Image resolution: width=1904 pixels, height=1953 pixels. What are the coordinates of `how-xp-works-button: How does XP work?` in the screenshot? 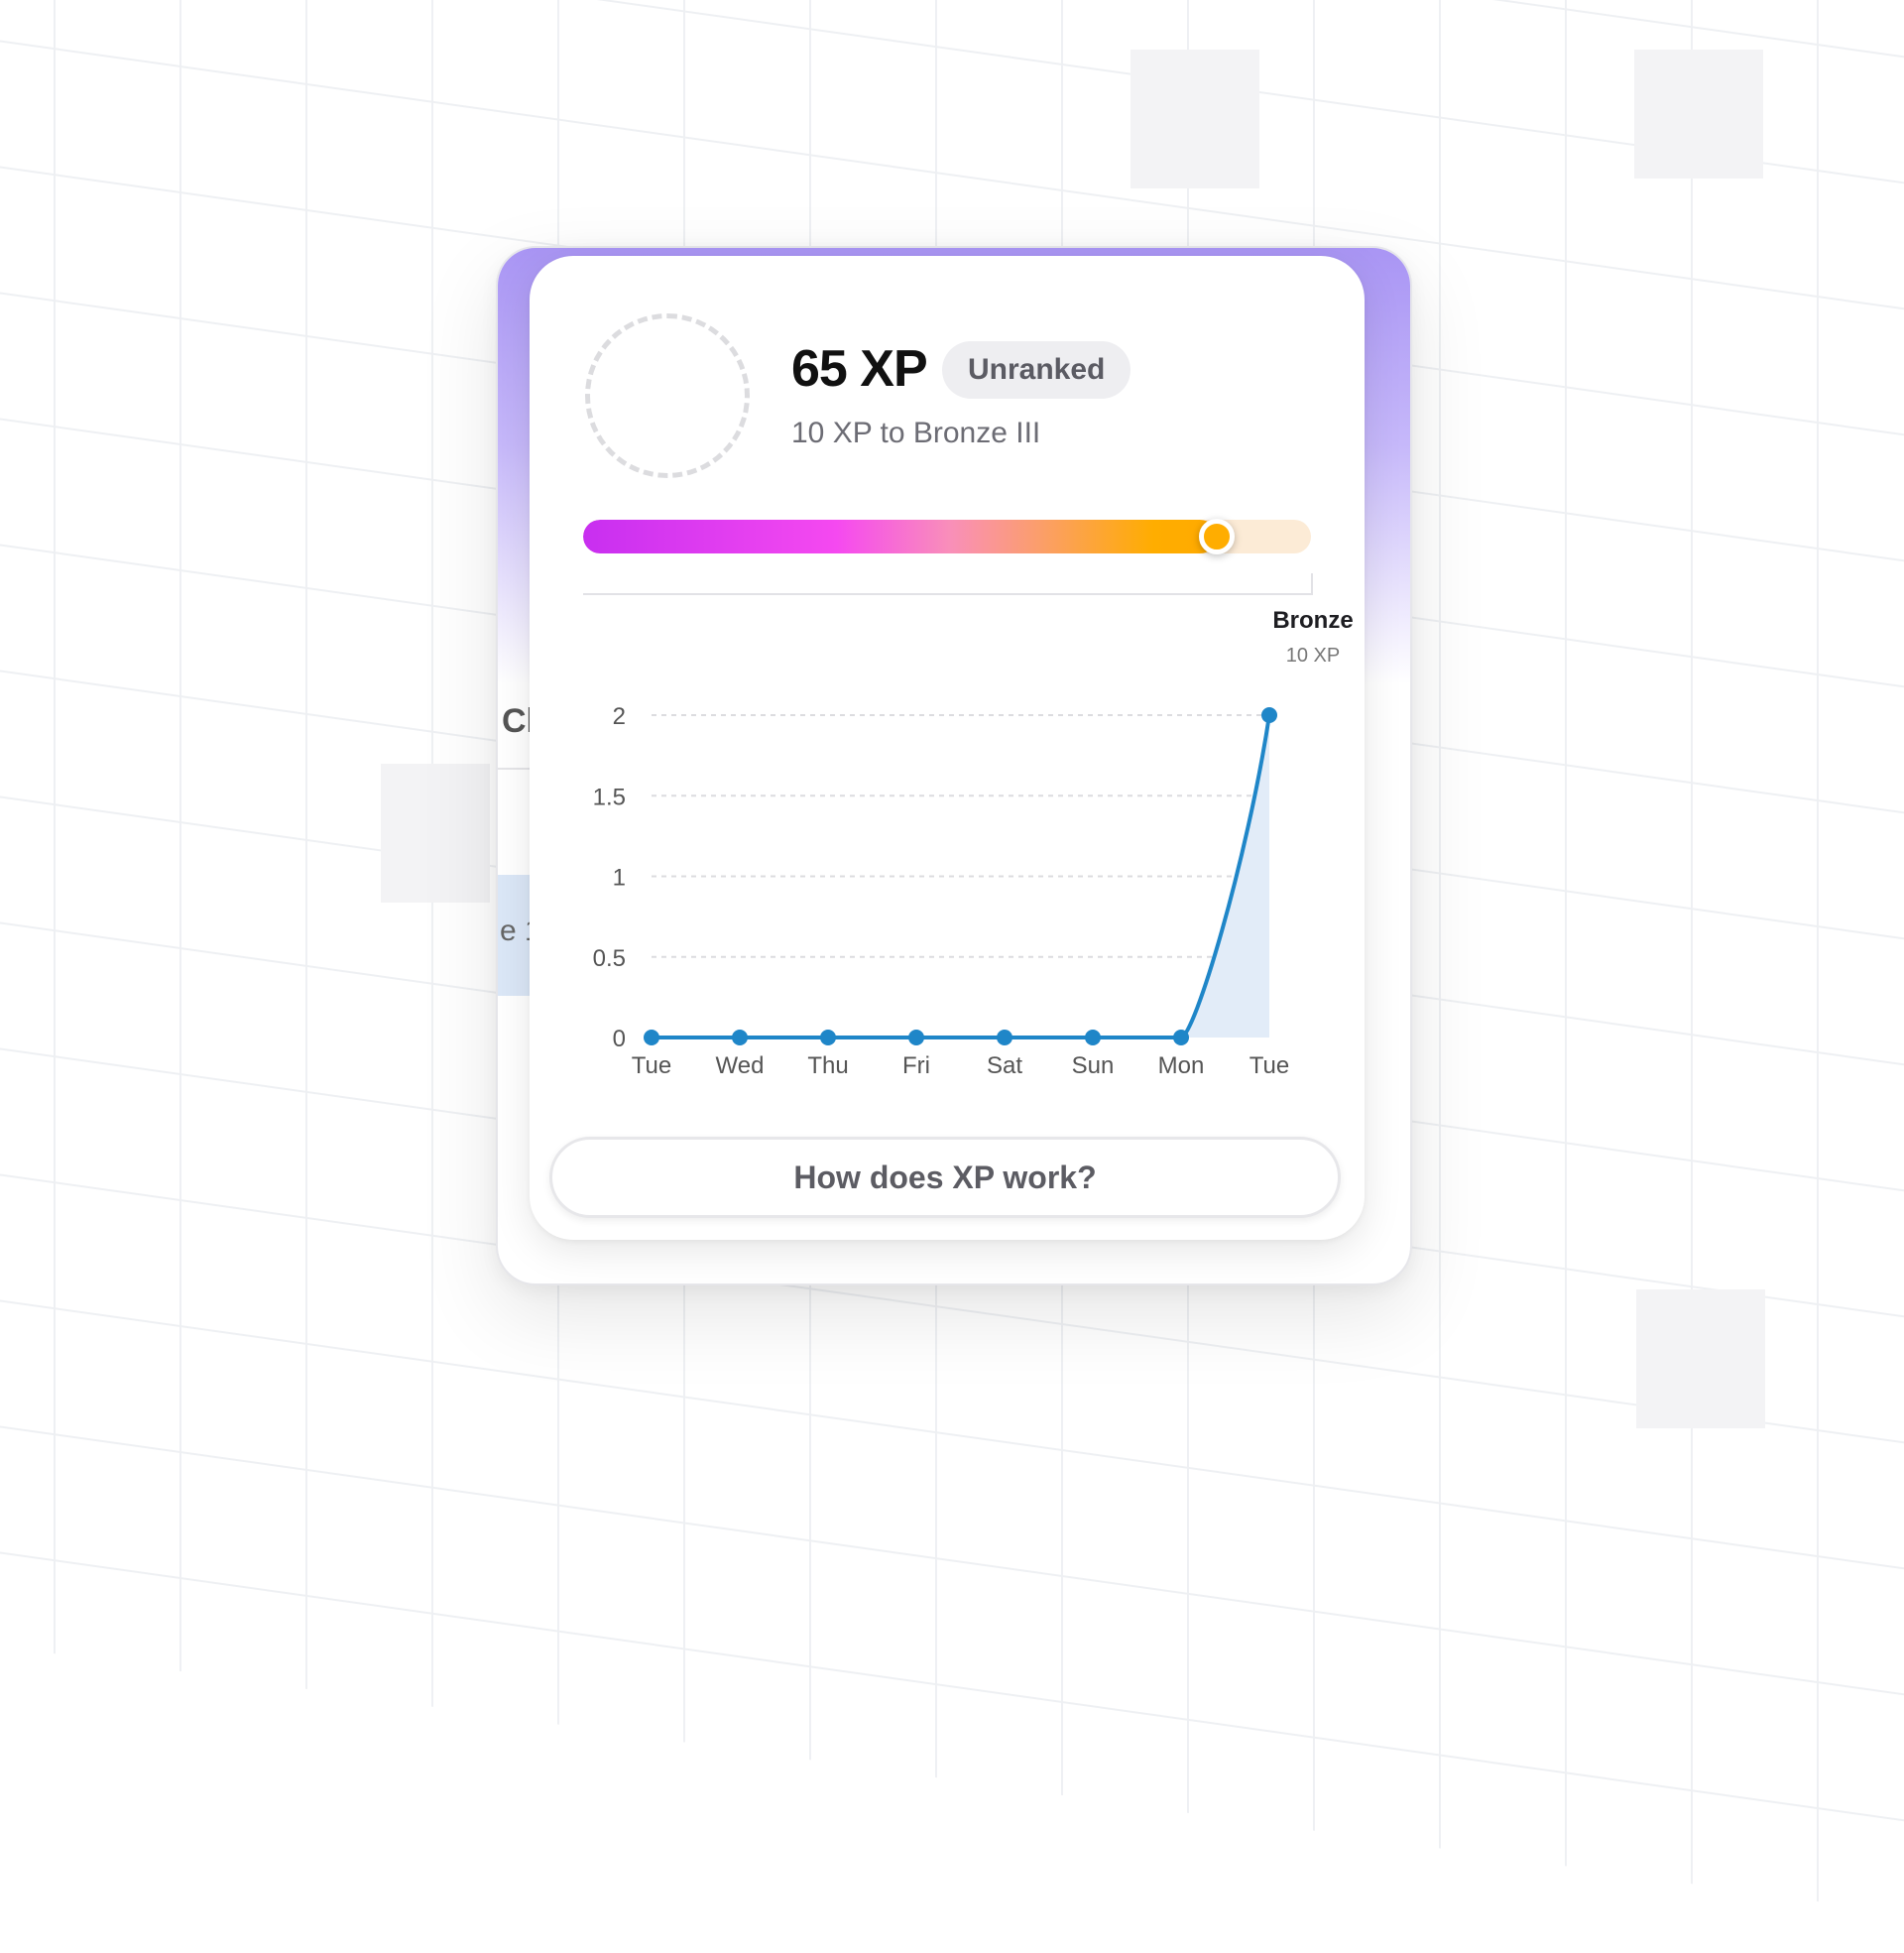 It's located at (945, 1177).